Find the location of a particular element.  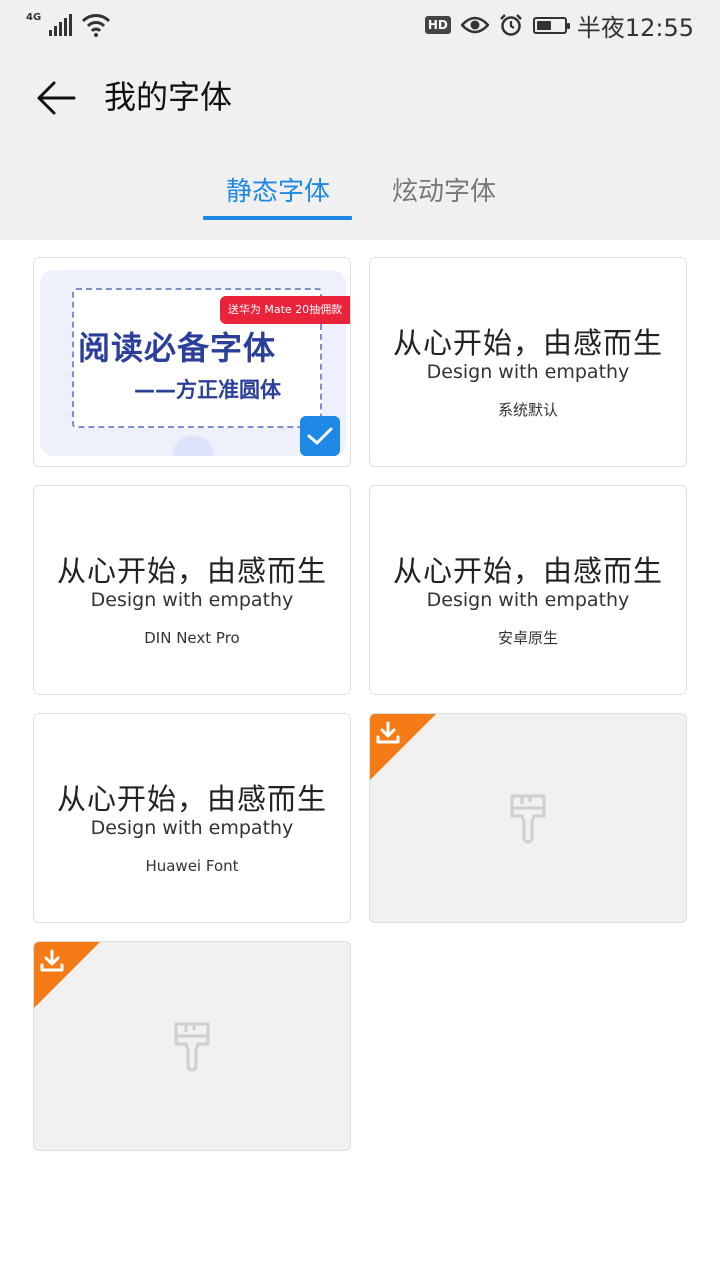

font-card-android-native: 从心开始，由感而生 Design with empathy 安卓原生 is located at coordinates (528, 590).